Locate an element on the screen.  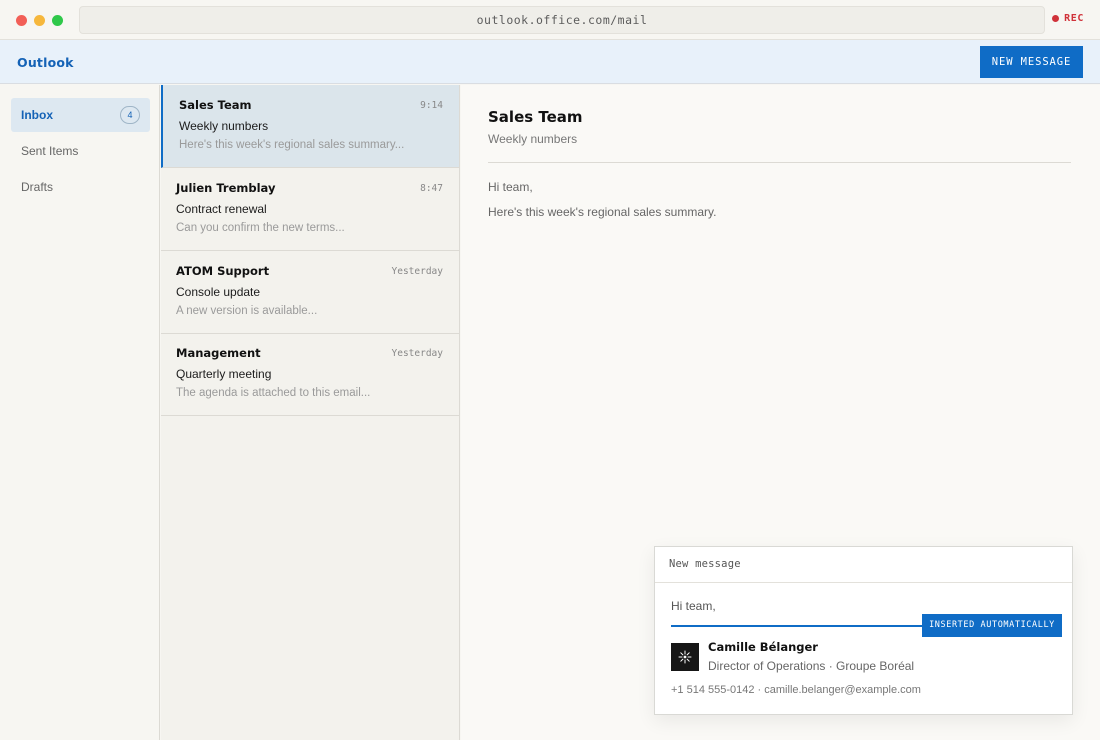
reading-sender: Sales Team is located at coordinates (535, 117).